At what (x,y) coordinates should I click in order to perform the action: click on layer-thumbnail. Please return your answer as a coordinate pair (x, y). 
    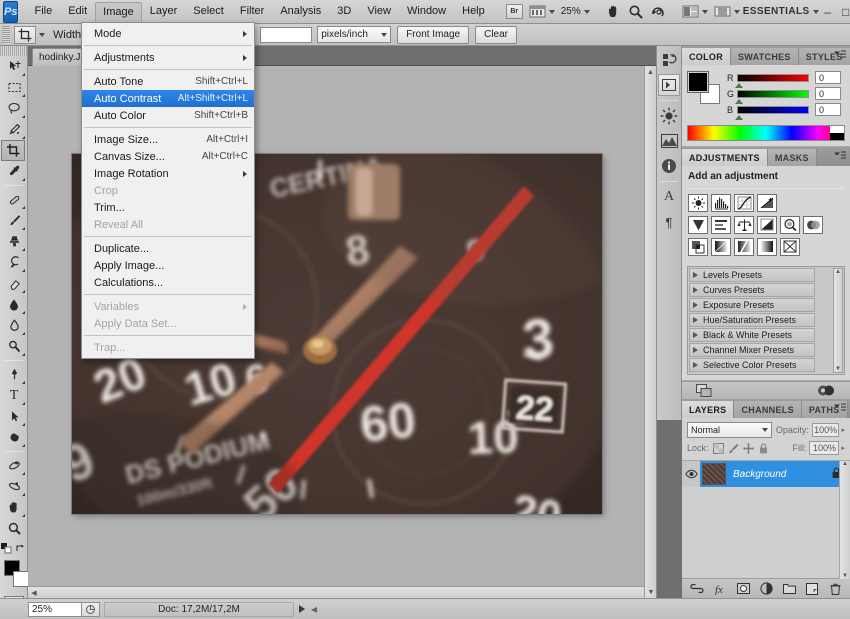
    Looking at the image, I should click on (714, 474).